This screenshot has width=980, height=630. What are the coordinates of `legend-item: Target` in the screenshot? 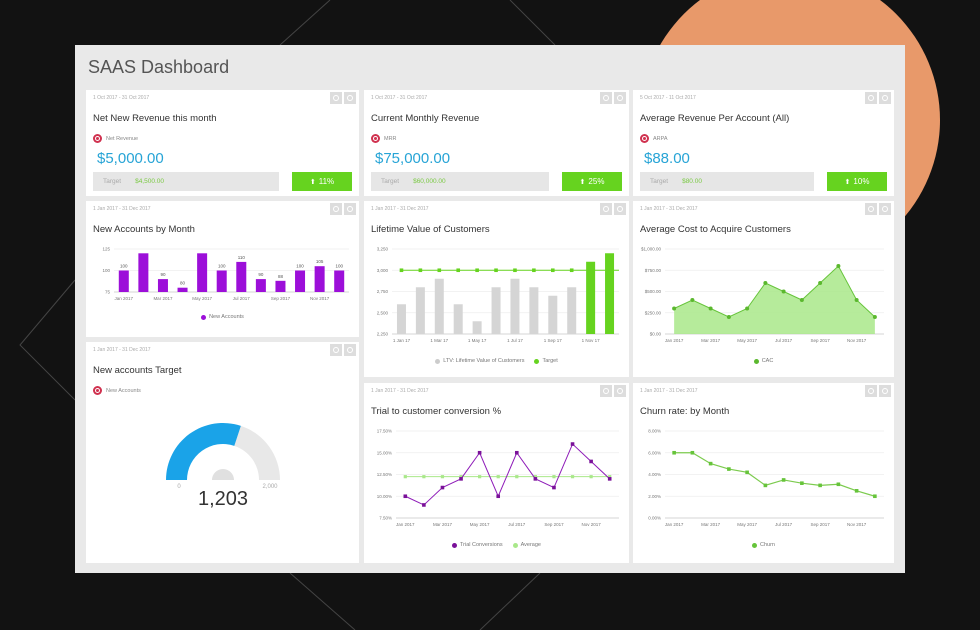 It's located at (546, 361).